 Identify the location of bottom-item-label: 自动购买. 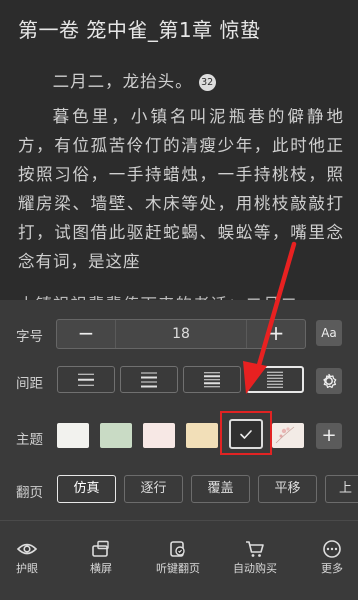
(255, 568).